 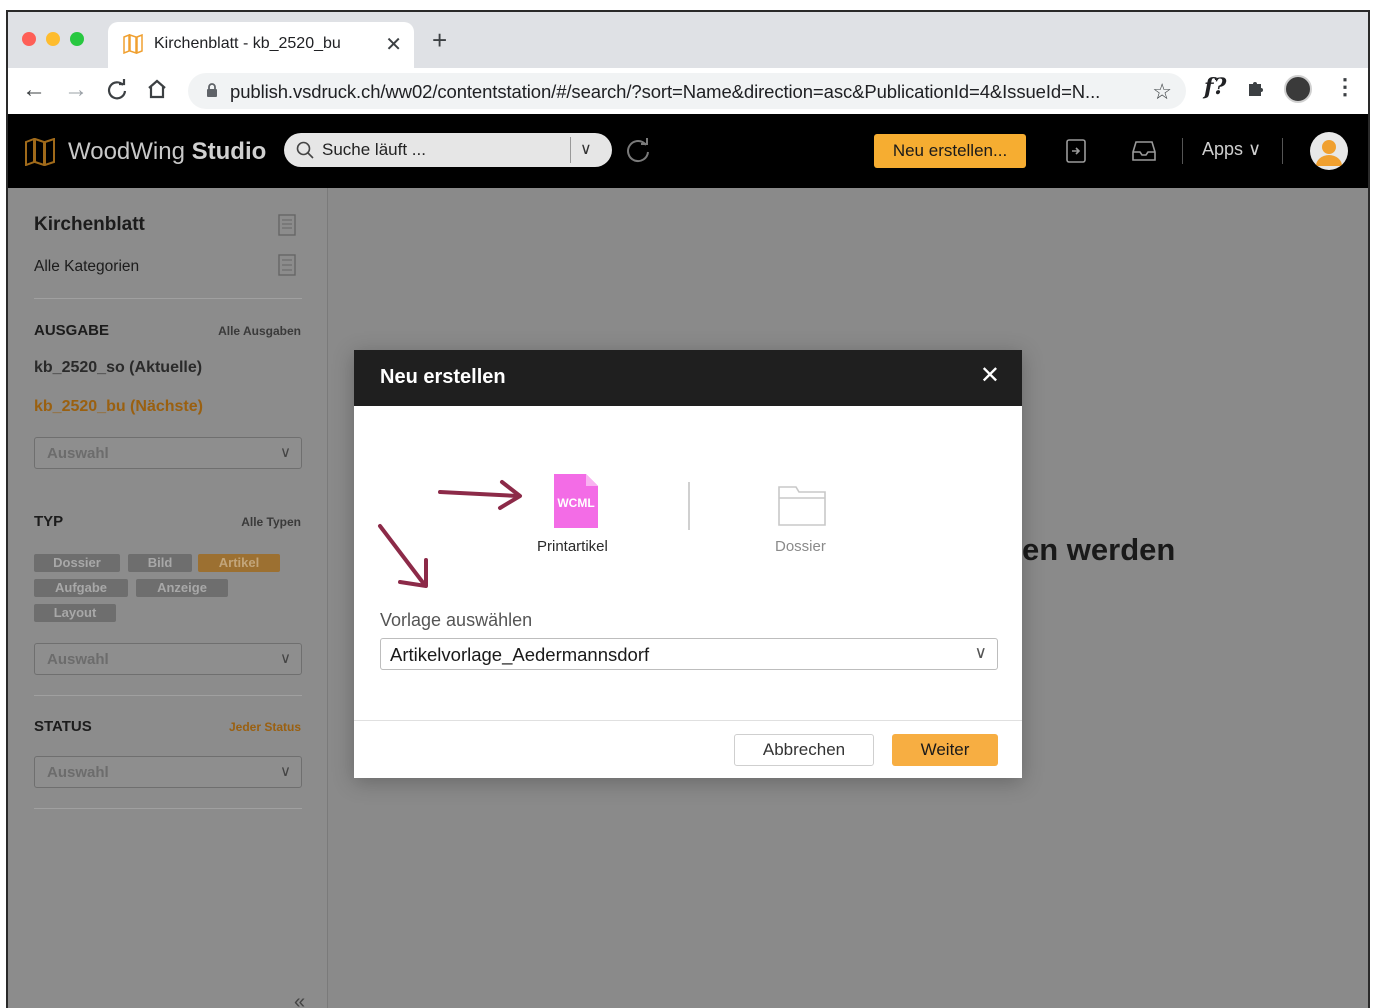 What do you see at coordinates (688, 378) in the screenshot?
I see `dialog-header: Neu erstellen ✕` at bounding box center [688, 378].